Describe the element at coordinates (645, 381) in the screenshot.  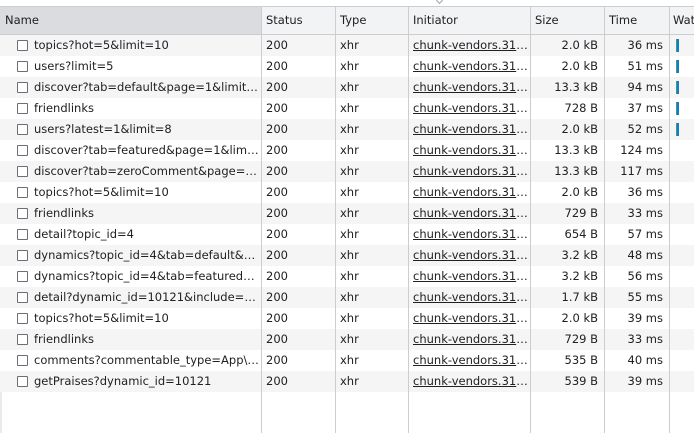
I see `request-time: 39 ms` at that location.